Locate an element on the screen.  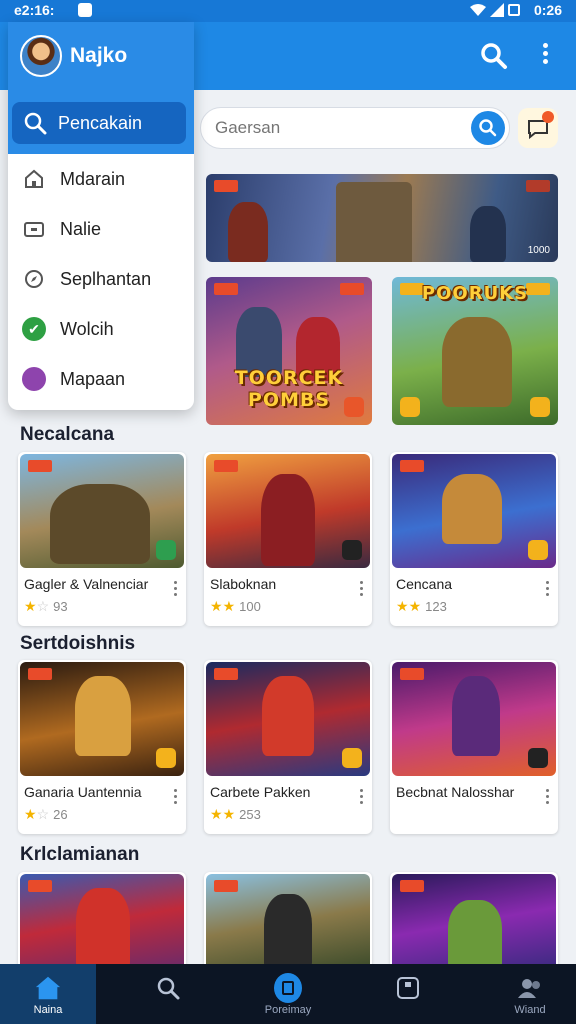
notifications-button is located at coordinates (538, 128).